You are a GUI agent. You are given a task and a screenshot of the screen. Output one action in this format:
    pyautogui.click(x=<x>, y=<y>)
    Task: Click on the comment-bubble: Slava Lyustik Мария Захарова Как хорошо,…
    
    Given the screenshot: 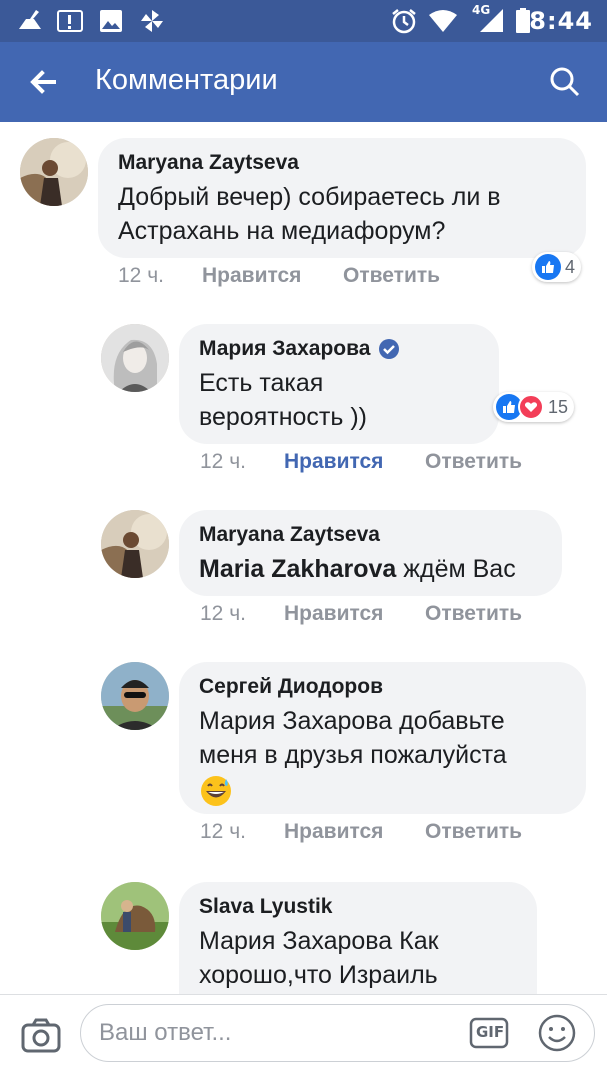 What is the action you would take?
    pyautogui.click(x=358, y=938)
    